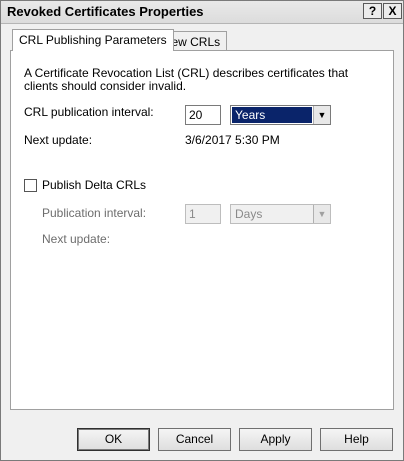 This screenshot has height=461, width=404. What do you see at coordinates (93, 40) in the screenshot?
I see `tab-crl-publishing-parameters: CRL Publishing Parameters` at bounding box center [93, 40].